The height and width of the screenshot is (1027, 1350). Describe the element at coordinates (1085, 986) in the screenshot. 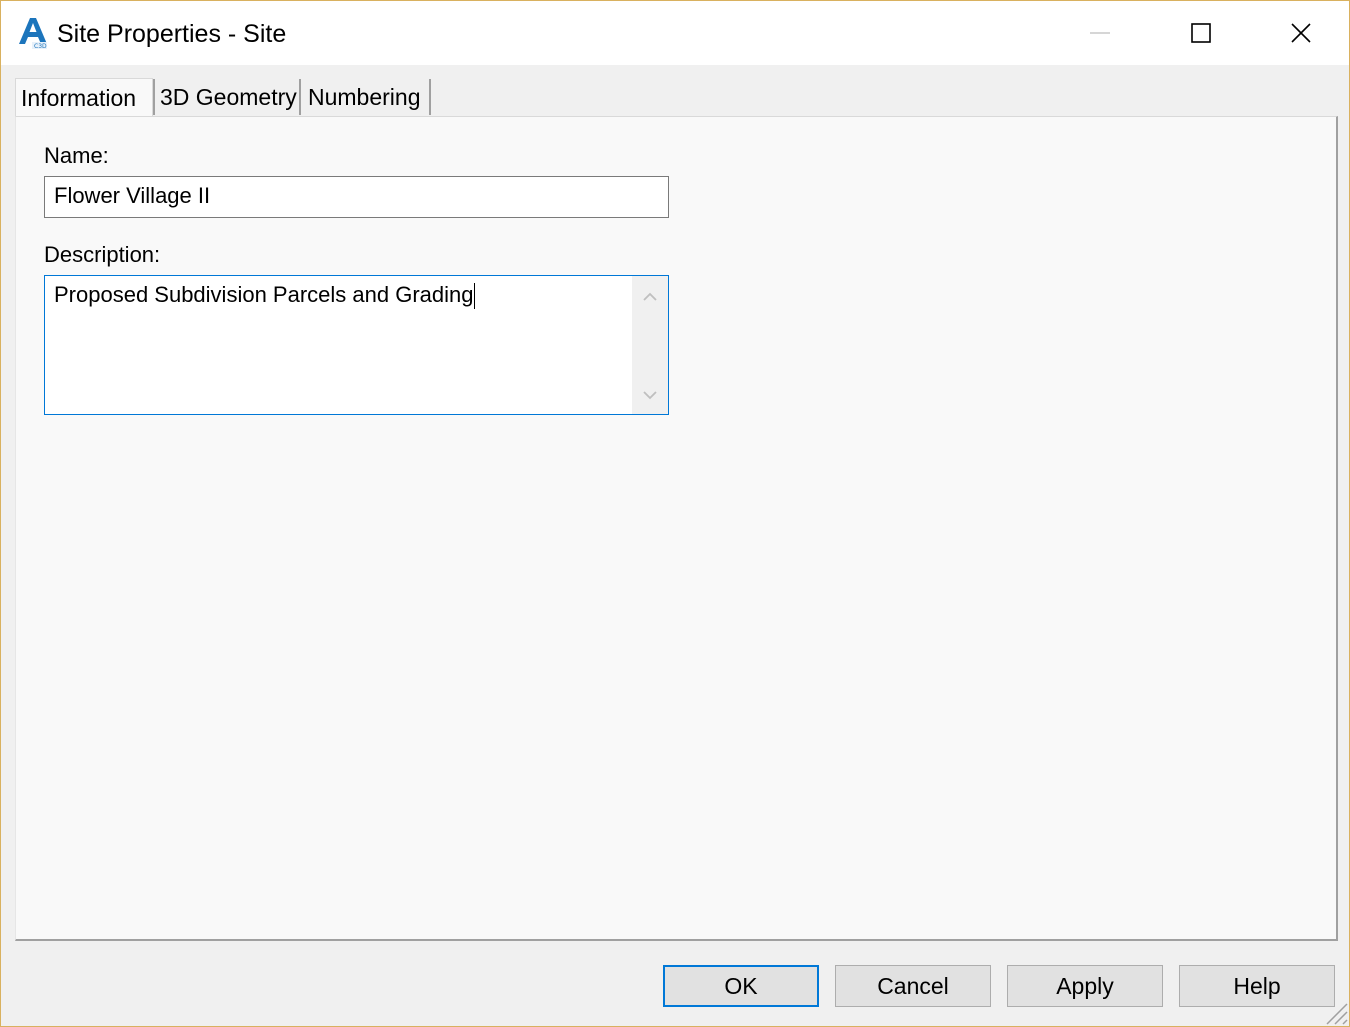

I see `apply-button: Apply` at that location.